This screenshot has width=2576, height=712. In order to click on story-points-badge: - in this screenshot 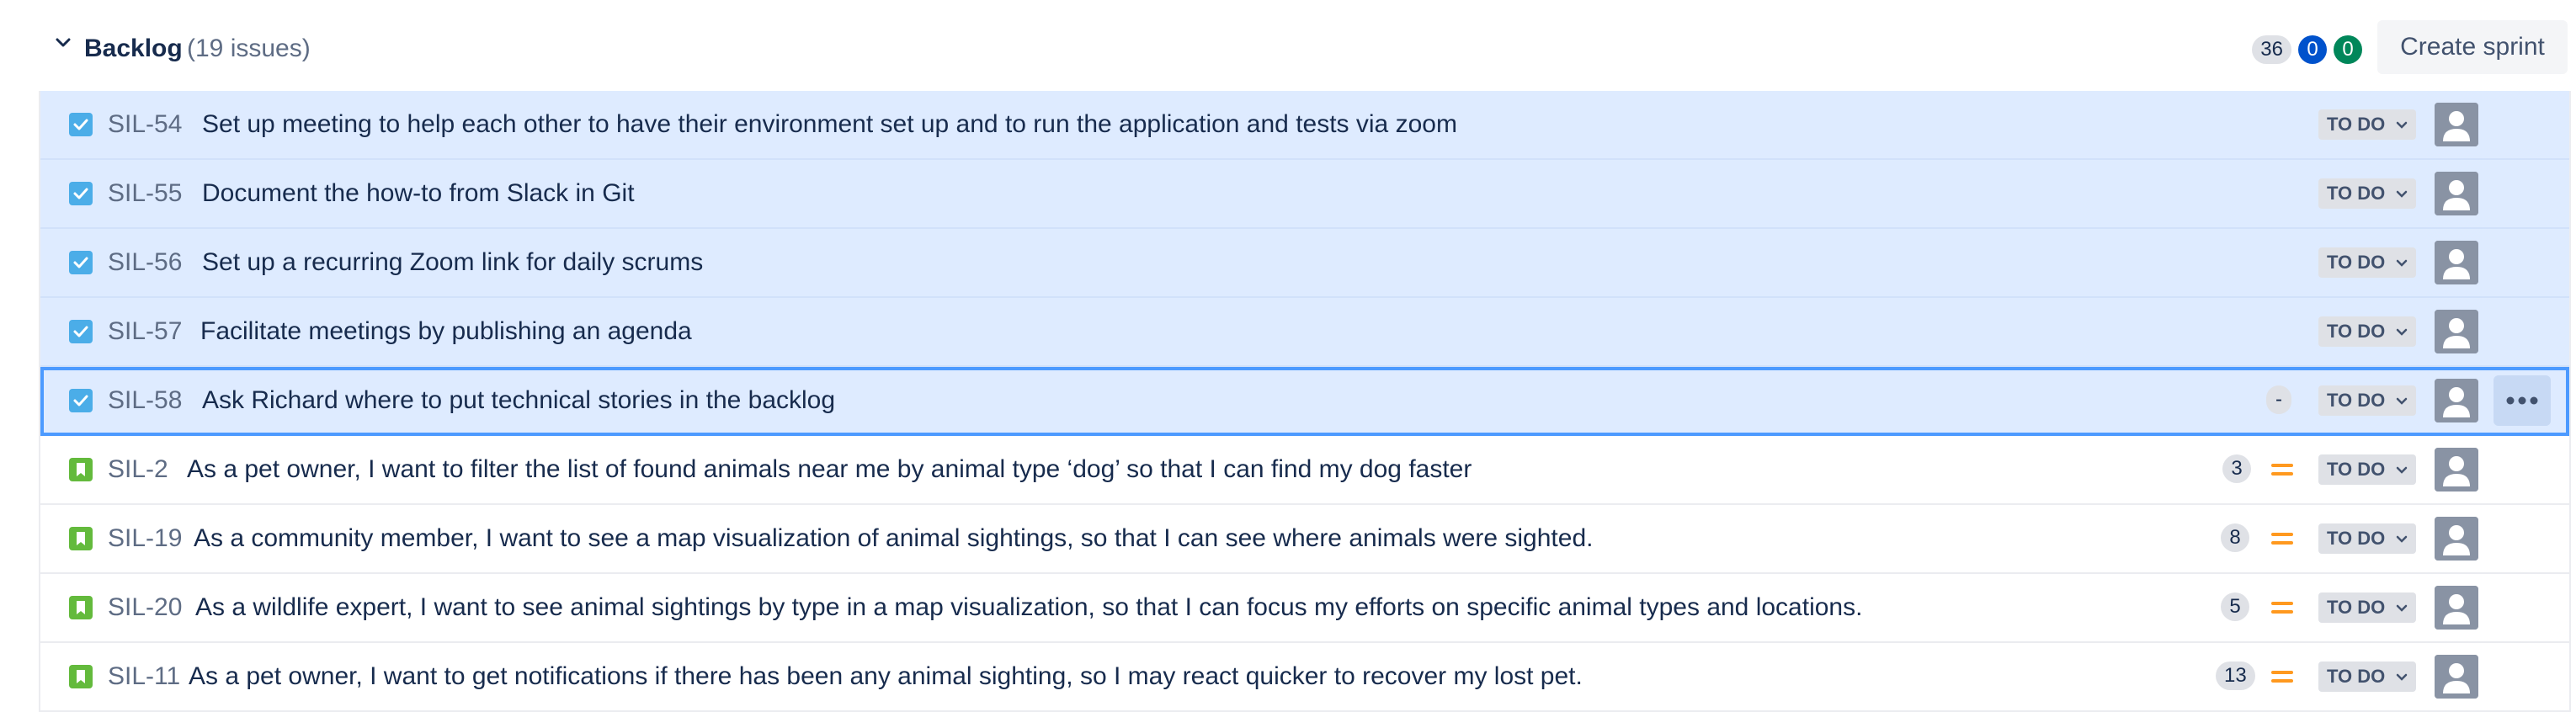, I will do `click(2279, 399)`.